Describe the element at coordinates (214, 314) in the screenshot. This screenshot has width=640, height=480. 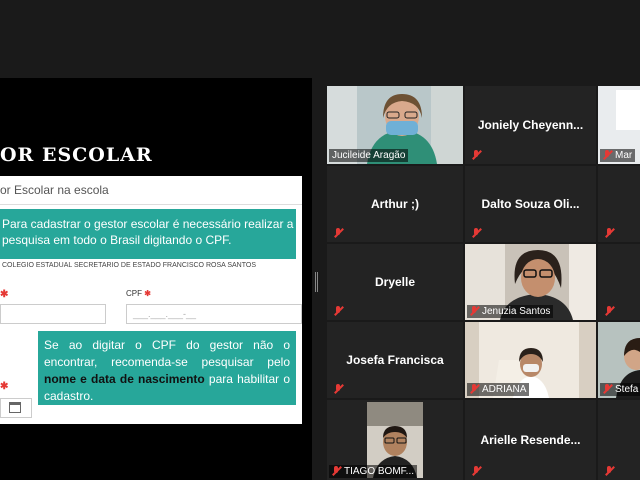
I see `cpf-field: ___.___.___-__` at that location.